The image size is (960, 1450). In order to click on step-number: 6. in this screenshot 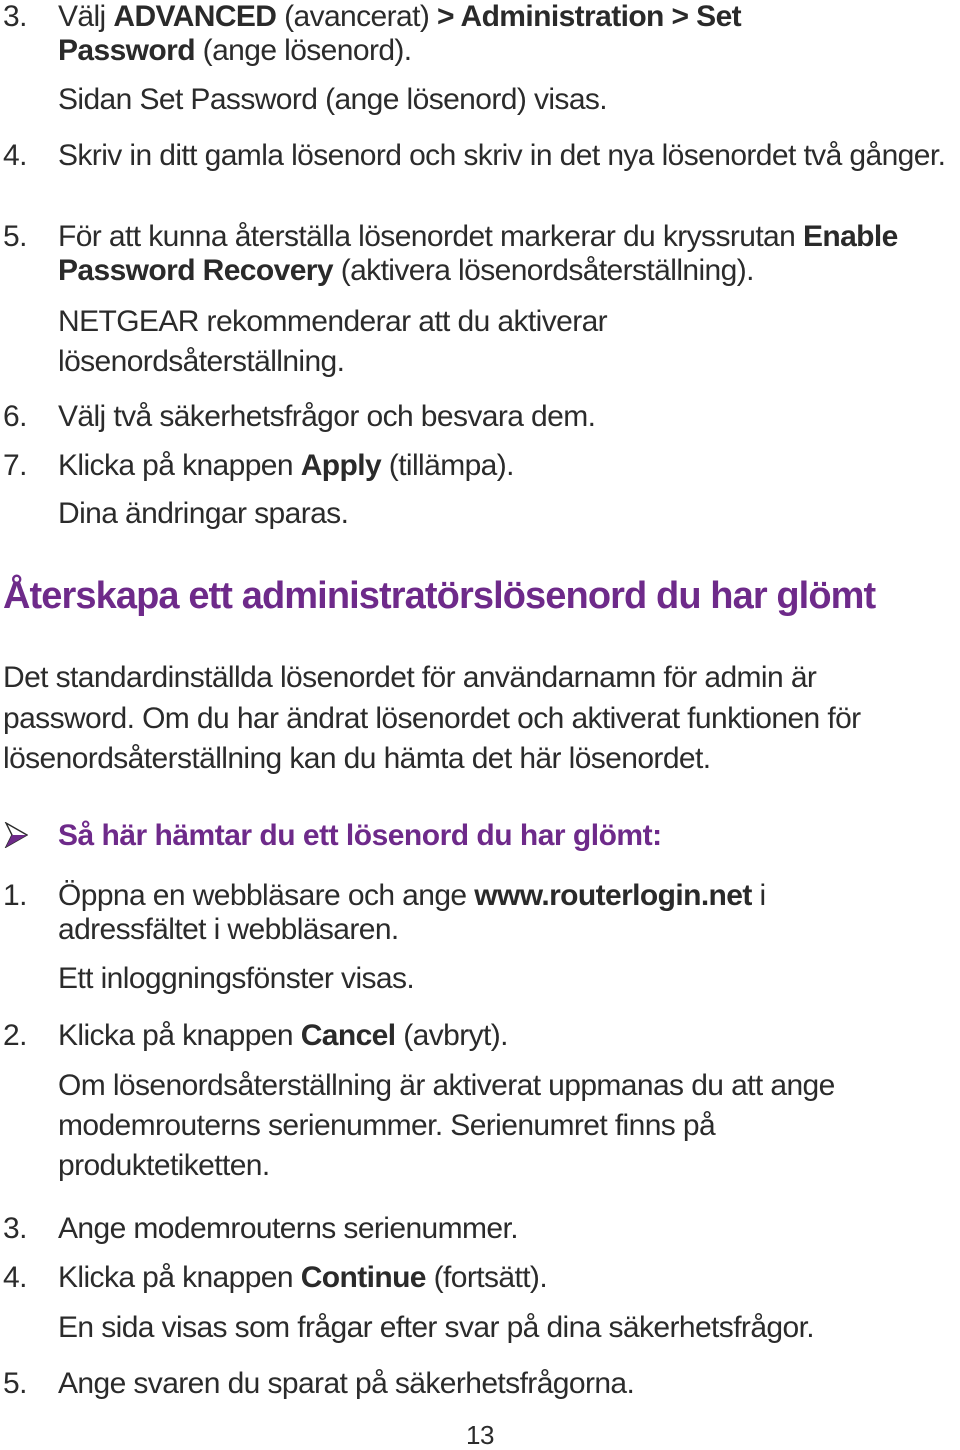, I will do `click(15, 416)`.